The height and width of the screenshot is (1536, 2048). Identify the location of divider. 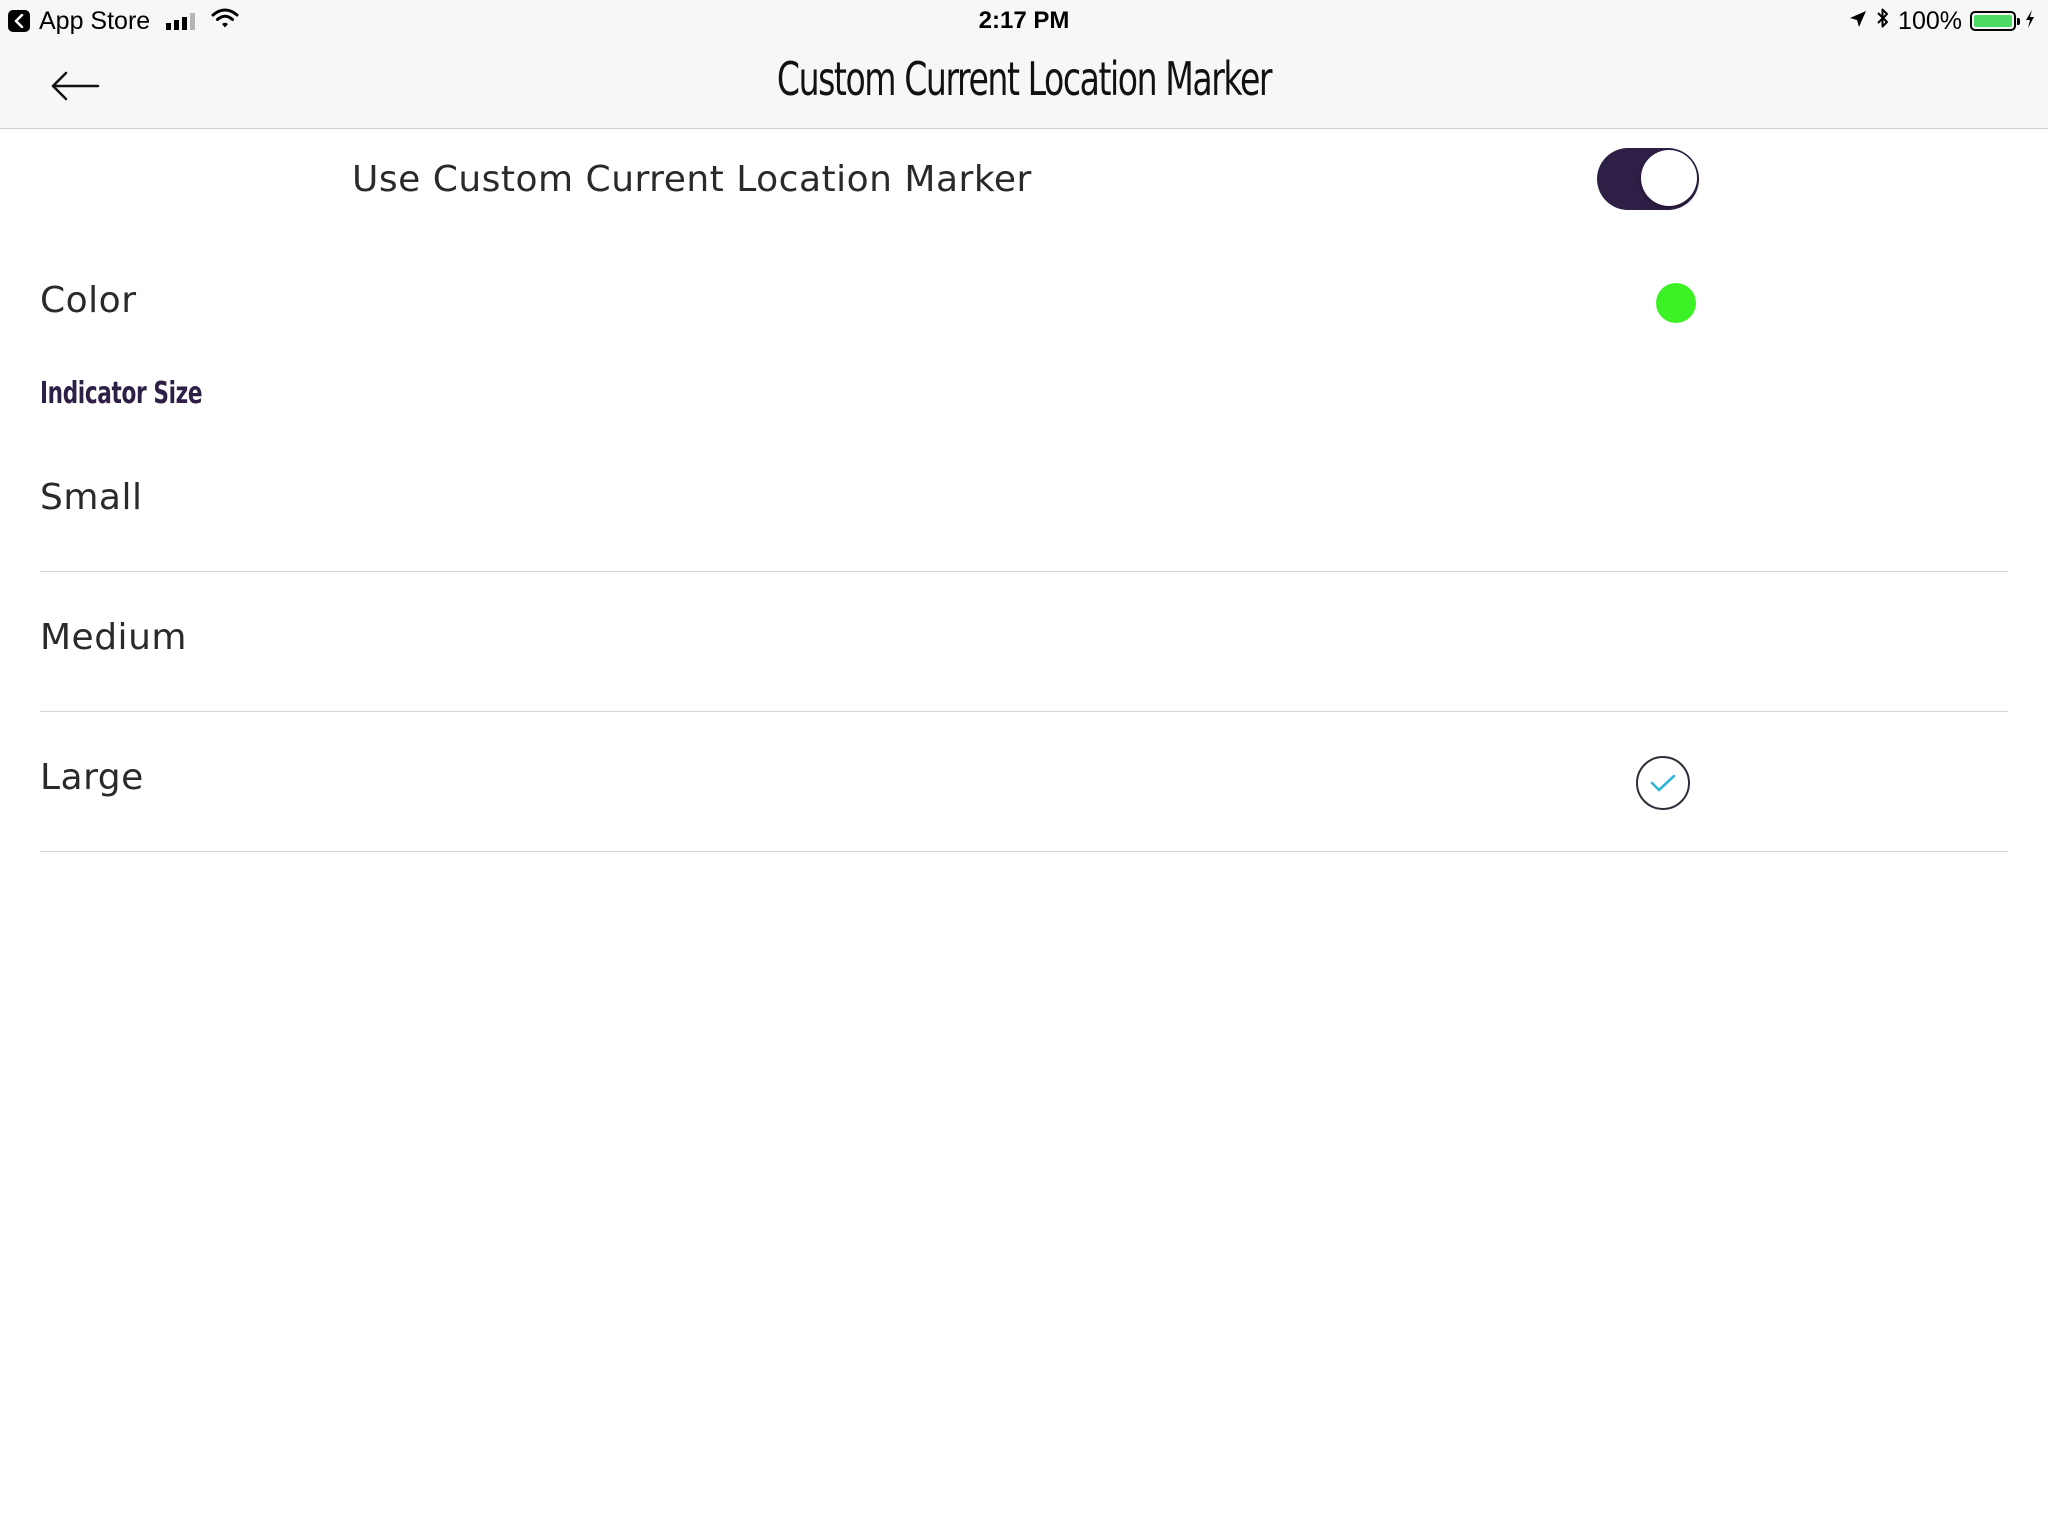
(1024, 851).